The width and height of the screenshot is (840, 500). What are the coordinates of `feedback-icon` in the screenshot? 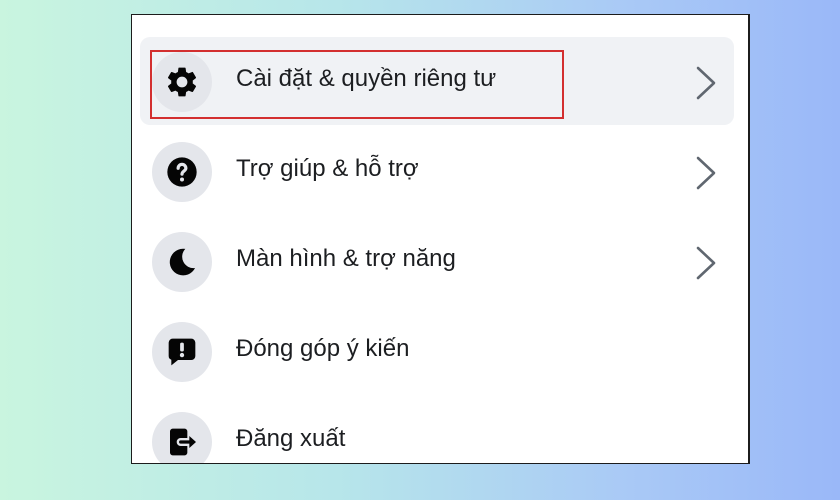 It's located at (182, 352).